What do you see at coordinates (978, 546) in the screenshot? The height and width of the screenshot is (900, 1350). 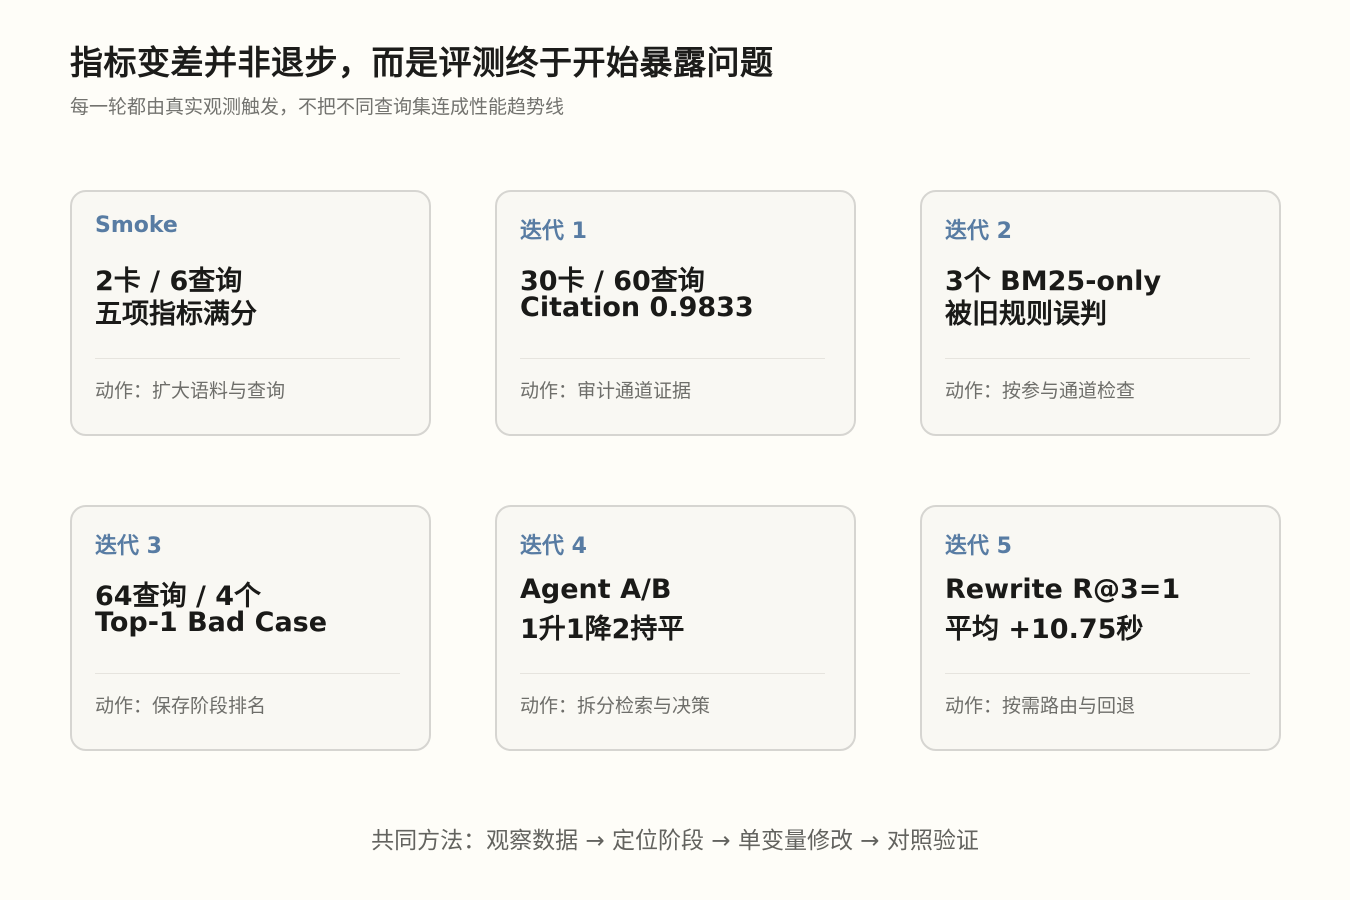 I see `card-tag: 迭代 5` at bounding box center [978, 546].